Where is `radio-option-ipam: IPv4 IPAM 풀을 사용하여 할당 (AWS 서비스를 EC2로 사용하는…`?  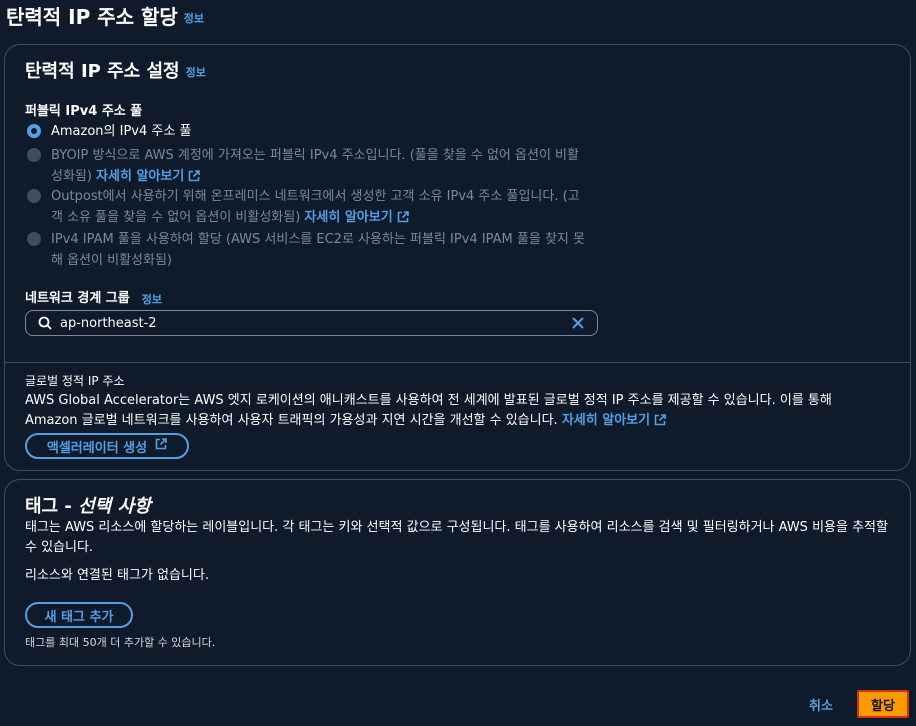
radio-option-ipam: IPv4 IPAM 풀을 사용하여 할당 (AWS 서비스를 EC2로 사용하는… is located at coordinates (305, 250).